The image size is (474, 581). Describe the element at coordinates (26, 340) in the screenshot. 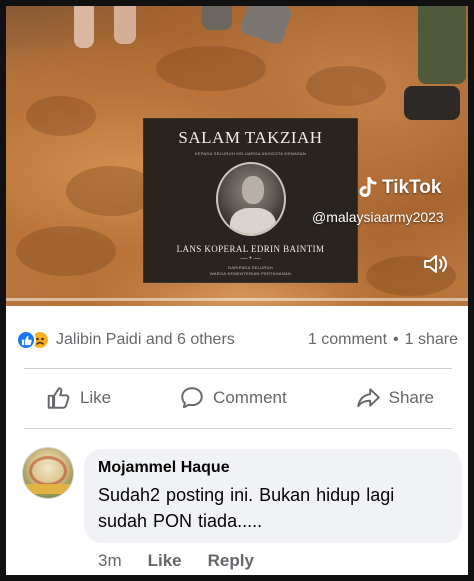

I see `like-reaction-icon` at that location.